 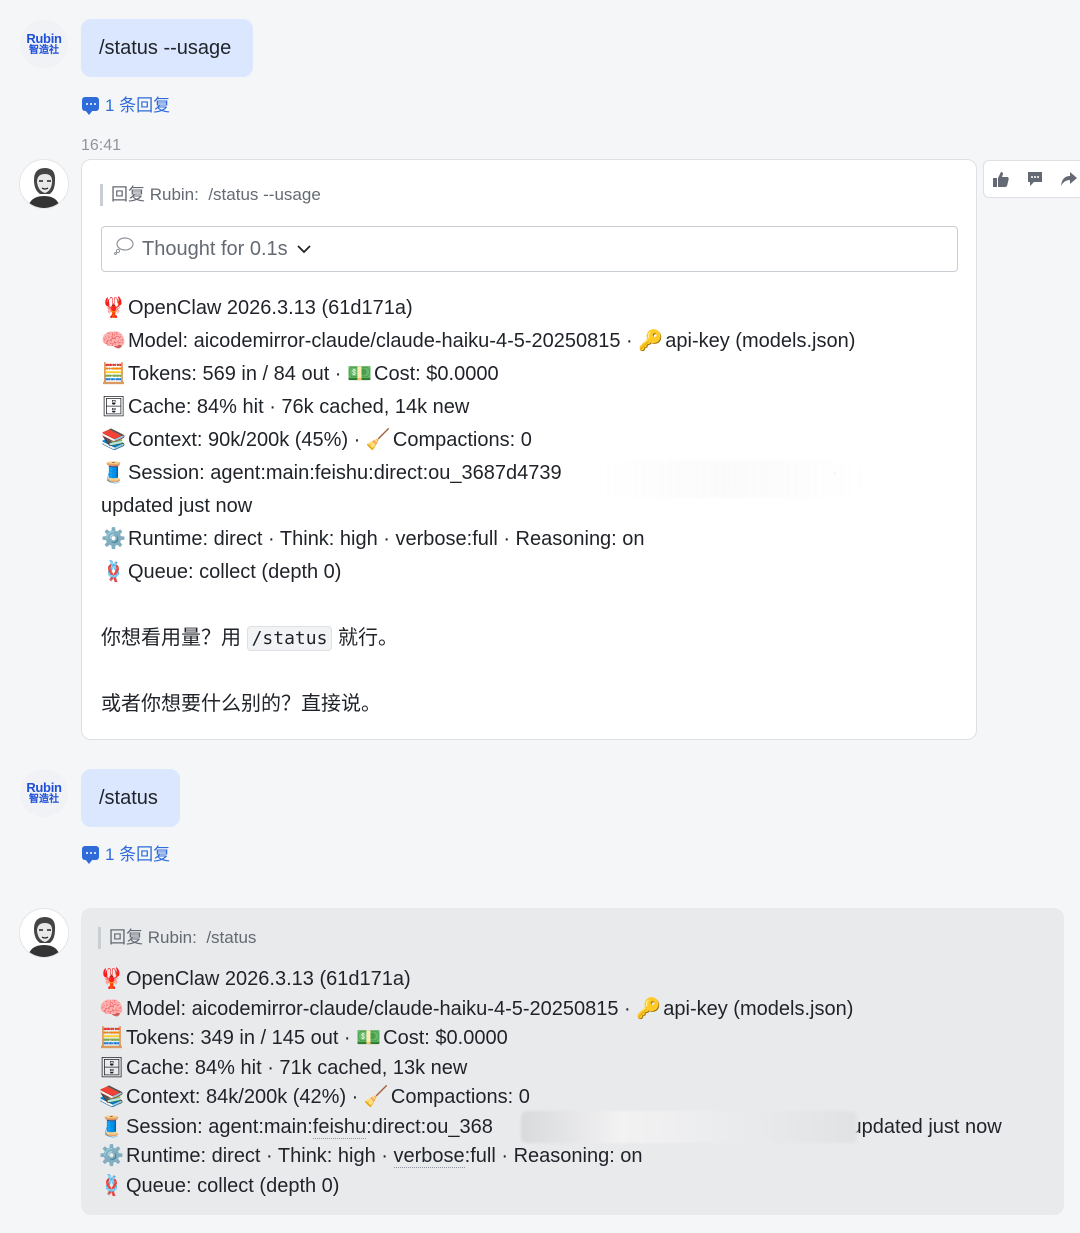 I want to click on para-text: 就行。, so click(x=367, y=638).